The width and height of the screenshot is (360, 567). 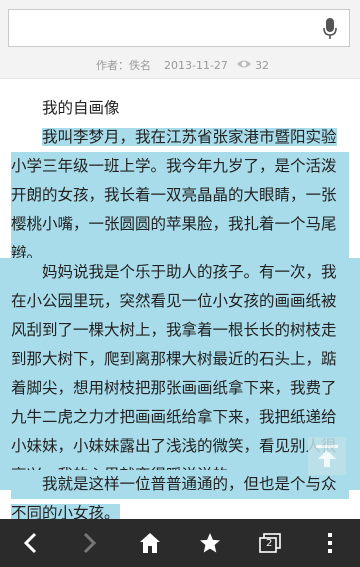 I want to click on more-vertical-icon, so click(x=330, y=543).